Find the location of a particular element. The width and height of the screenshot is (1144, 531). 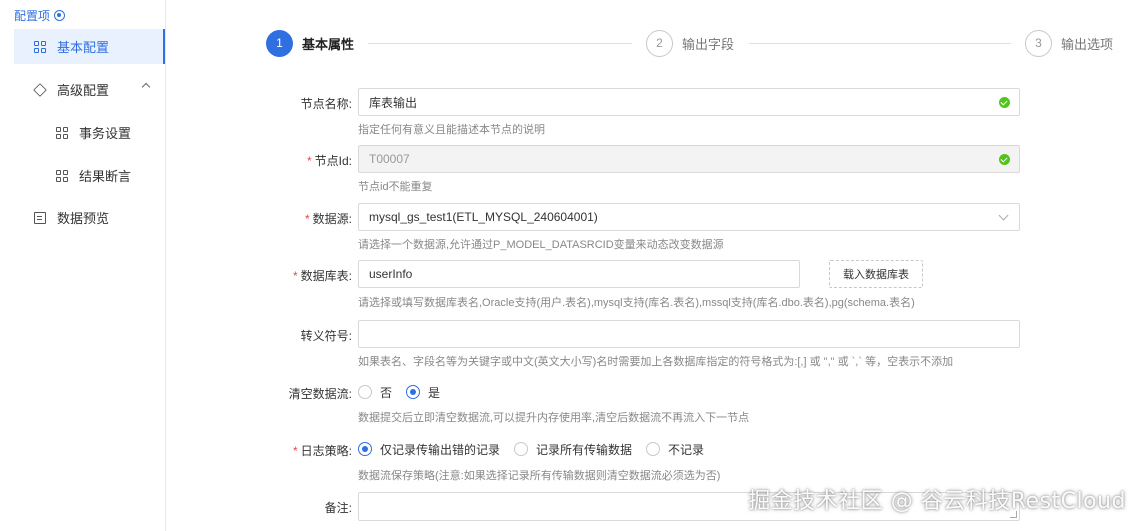

sidebar-item-data-preview: 数据预览 is located at coordinates (89, 217).